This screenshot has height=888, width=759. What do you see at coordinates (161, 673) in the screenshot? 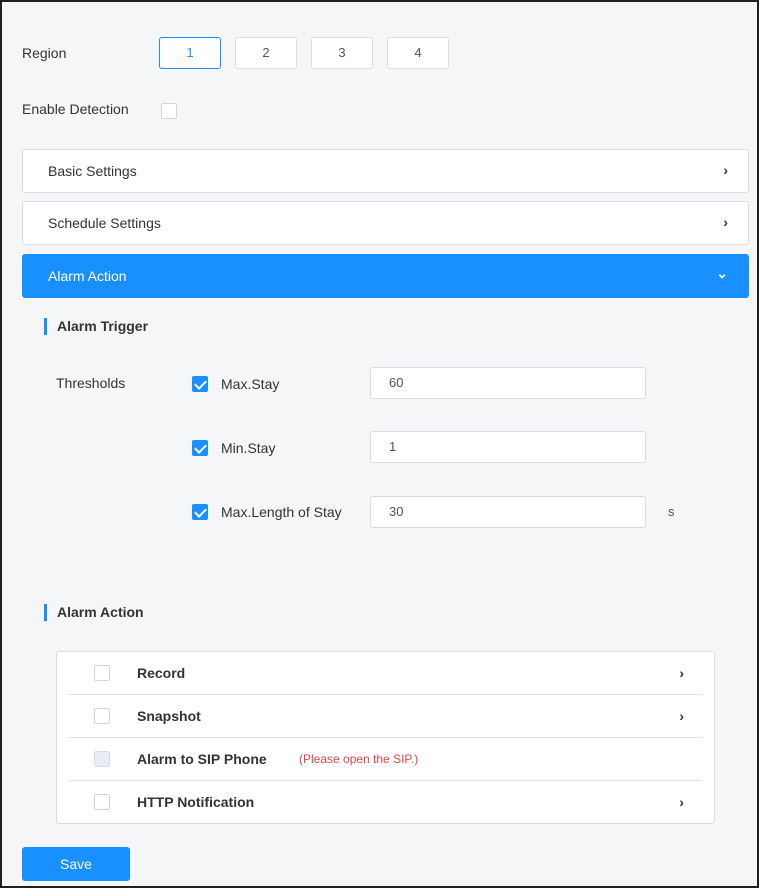
I see `record-label: Record` at bounding box center [161, 673].